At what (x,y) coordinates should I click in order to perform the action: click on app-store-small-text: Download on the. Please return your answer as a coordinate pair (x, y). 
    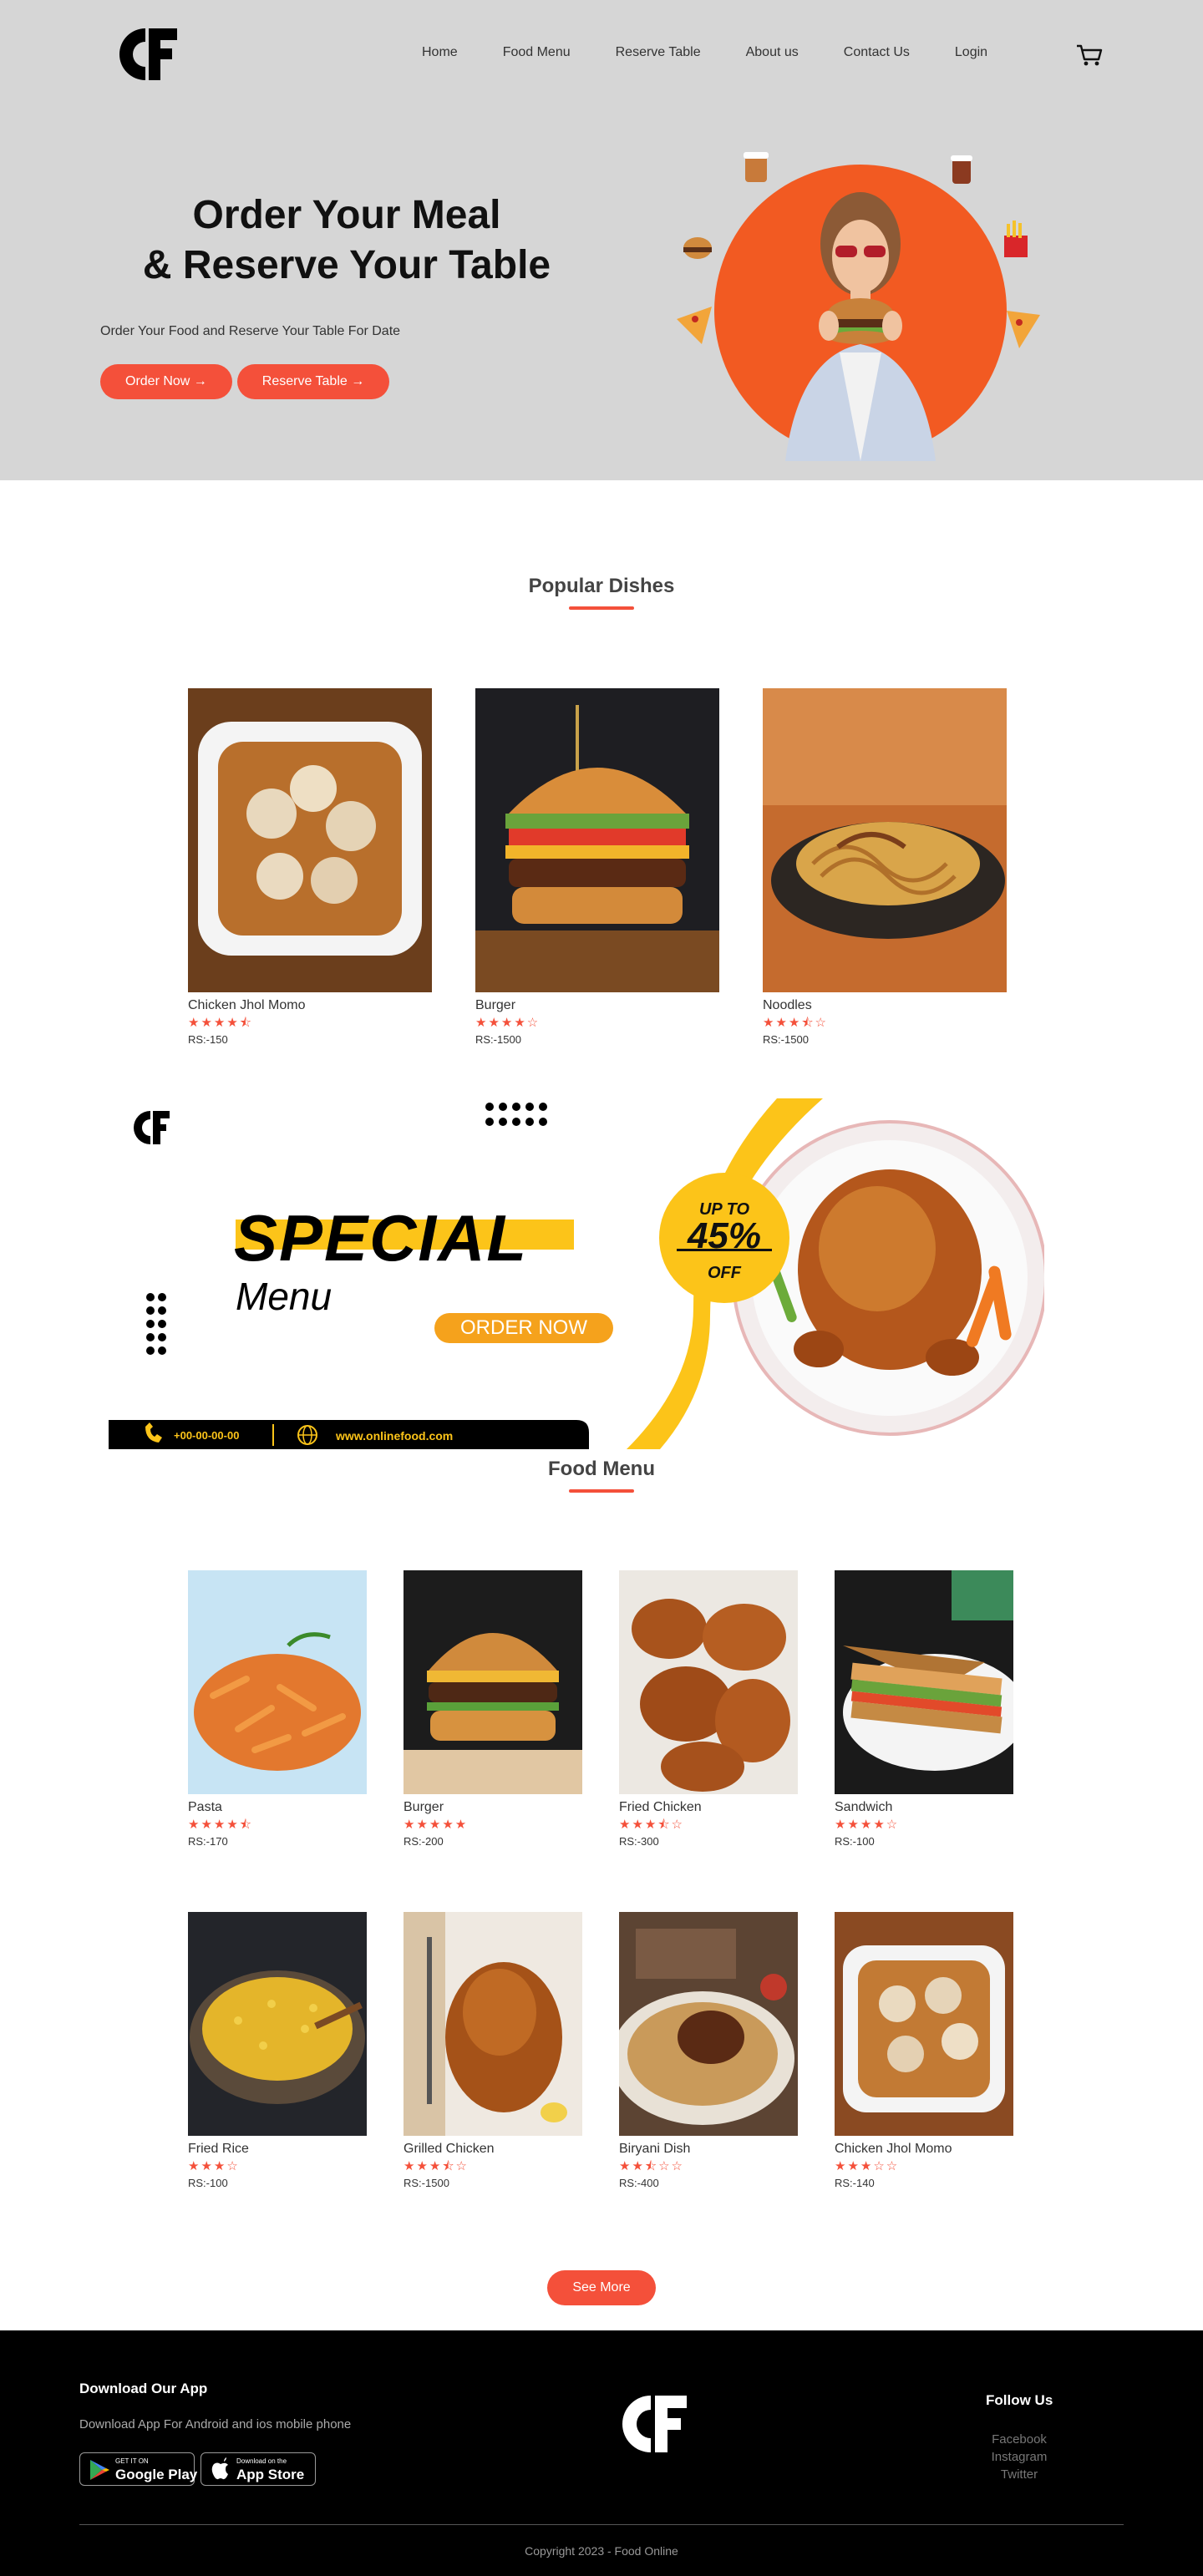
    Looking at the image, I should click on (261, 2461).